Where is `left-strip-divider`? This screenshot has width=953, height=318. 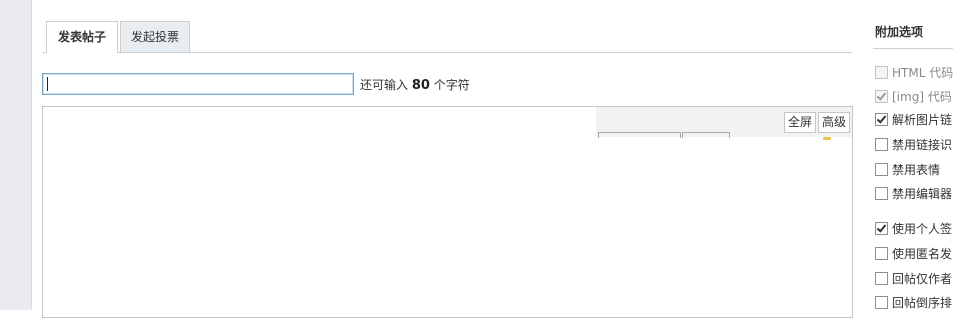
left-strip-divider is located at coordinates (31, 155).